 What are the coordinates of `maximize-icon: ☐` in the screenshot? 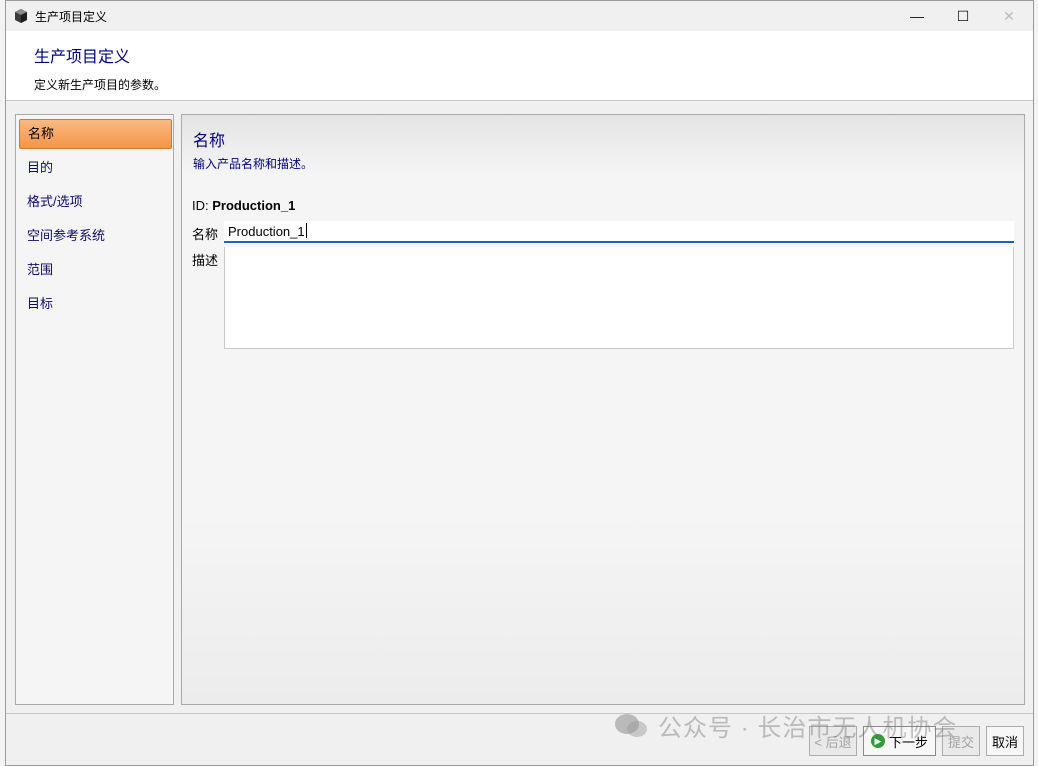 It's located at (963, 15).